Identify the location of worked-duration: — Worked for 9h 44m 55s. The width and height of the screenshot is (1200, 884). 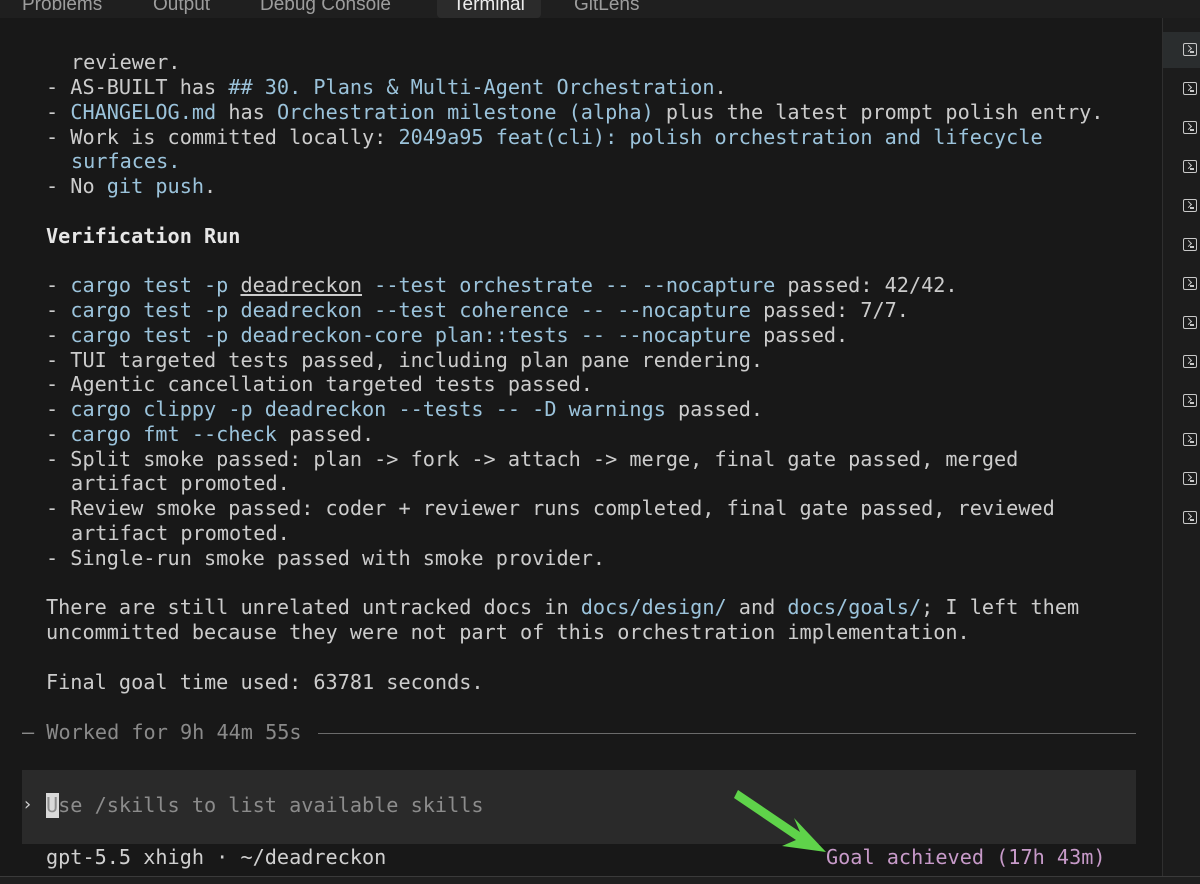
(162, 732).